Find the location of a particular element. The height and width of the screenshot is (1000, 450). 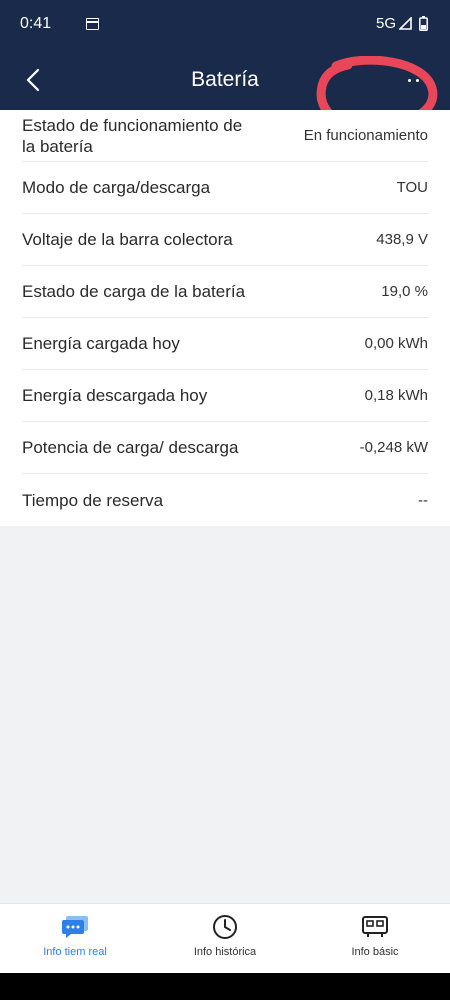

nav-label: Info básic is located at coordinates (375, 952).